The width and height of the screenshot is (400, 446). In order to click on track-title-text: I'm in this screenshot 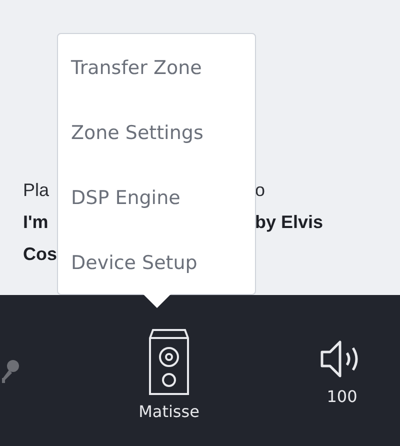, I will do `click(35, 222)`.